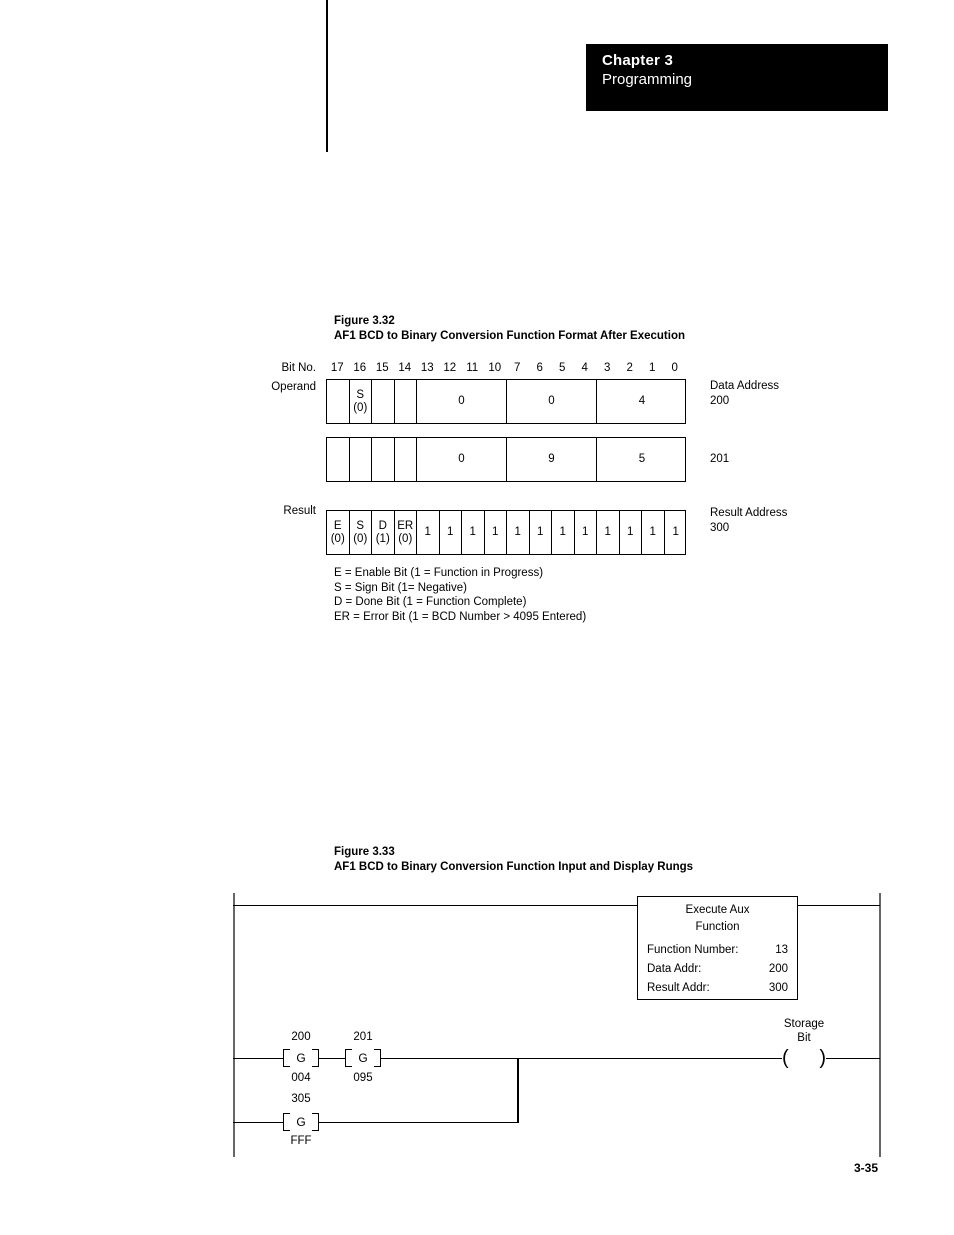 The height and width of the screenshot is (1235, 954). What do you see at coordinates (301, 1078) in the screenshot?
I see `contact-200-bottom-tag: 004` at bounding box center [301, 1078].